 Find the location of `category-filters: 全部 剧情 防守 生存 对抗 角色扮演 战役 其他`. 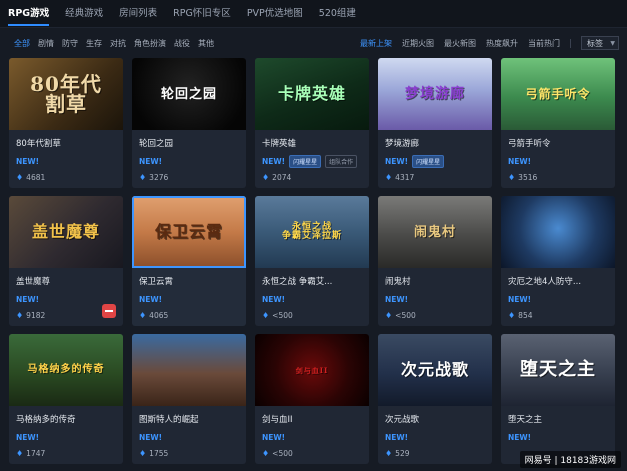

category-filters: 全部 剧情 防守 生存 对抗 角色扮演 战役 其他 is located at coordinates (118, 43).